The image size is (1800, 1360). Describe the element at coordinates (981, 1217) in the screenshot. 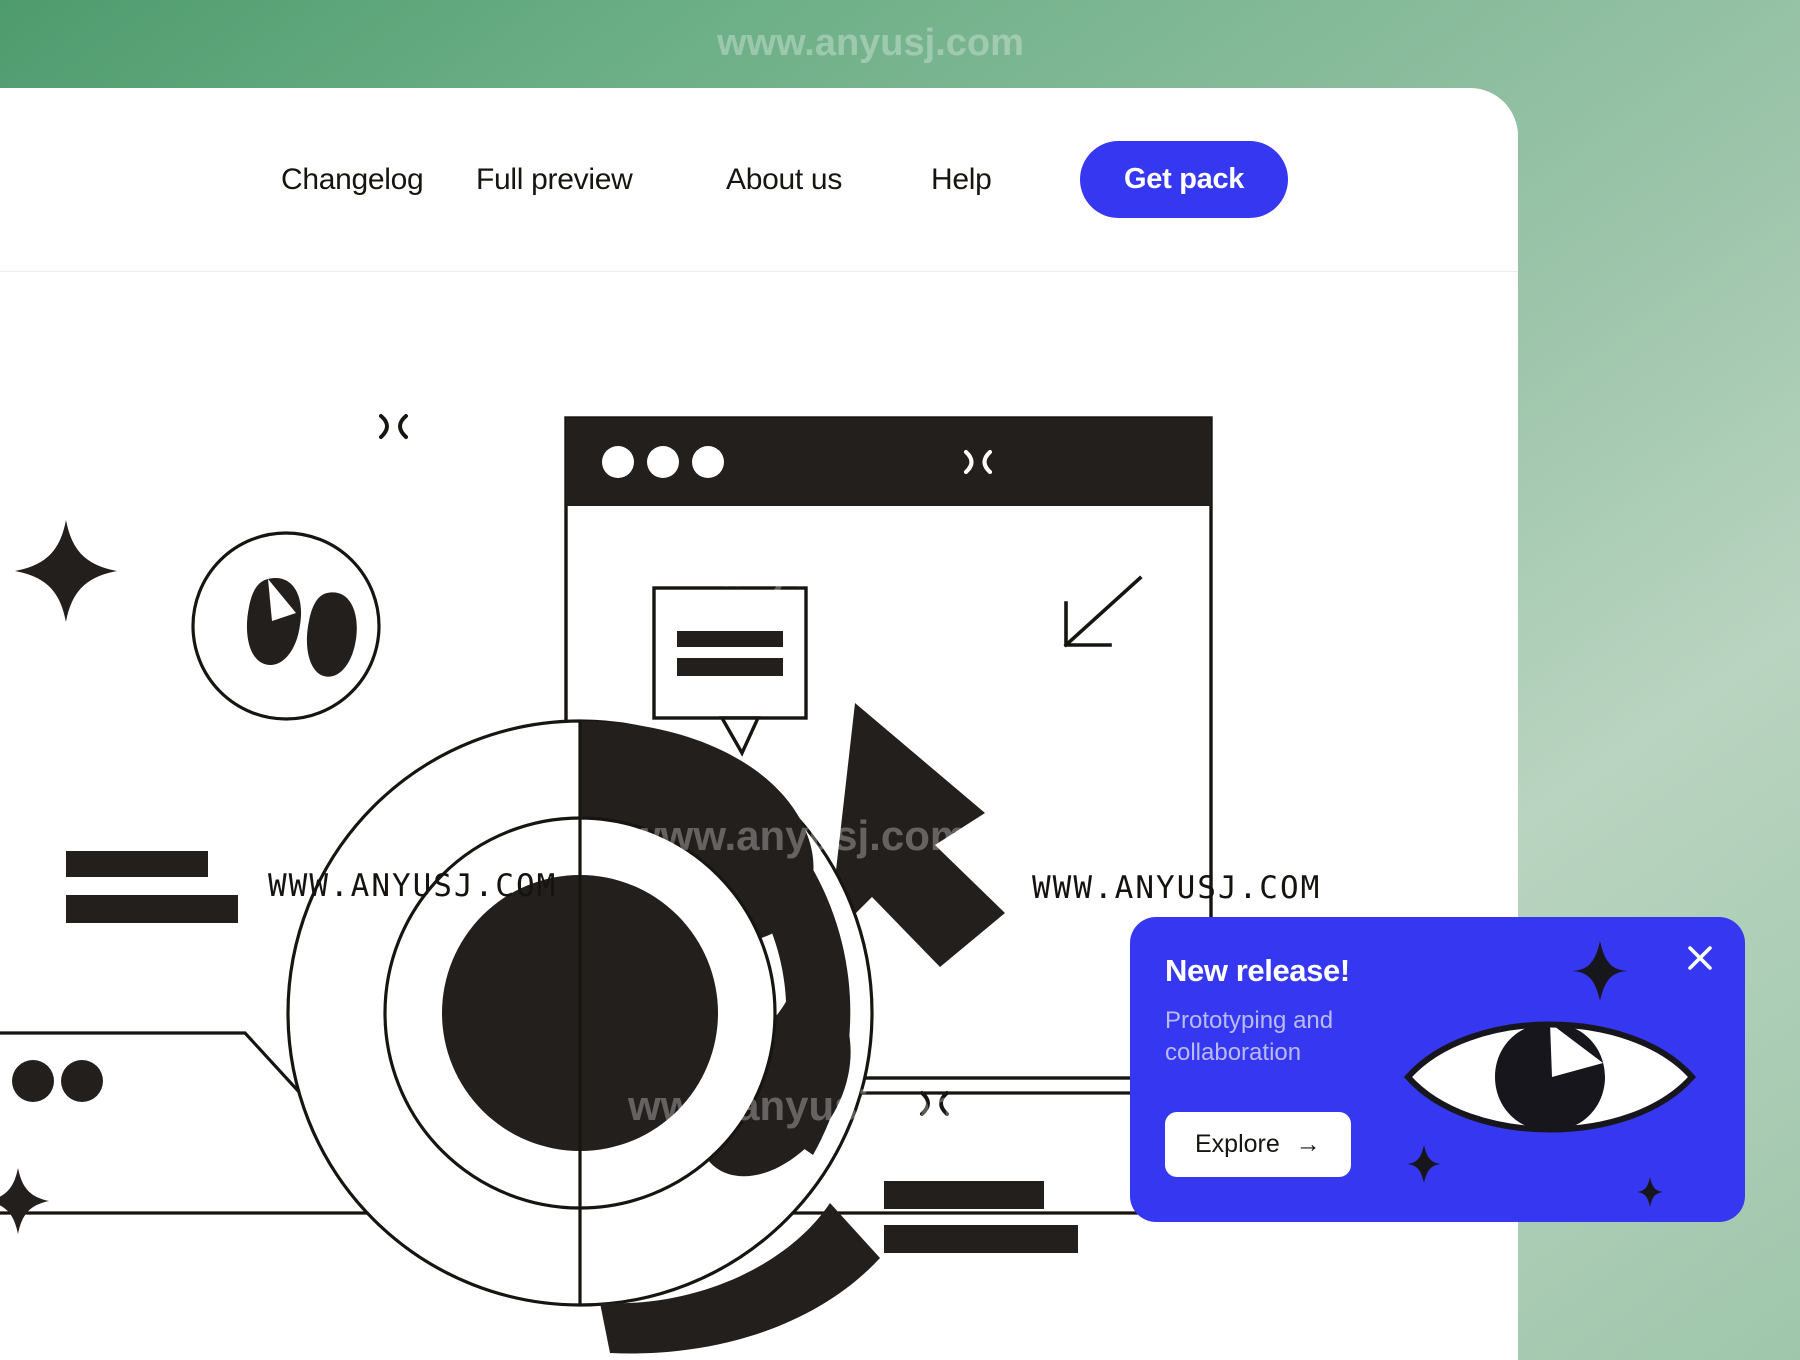

I see `text-bar-group-bottom` at that location.